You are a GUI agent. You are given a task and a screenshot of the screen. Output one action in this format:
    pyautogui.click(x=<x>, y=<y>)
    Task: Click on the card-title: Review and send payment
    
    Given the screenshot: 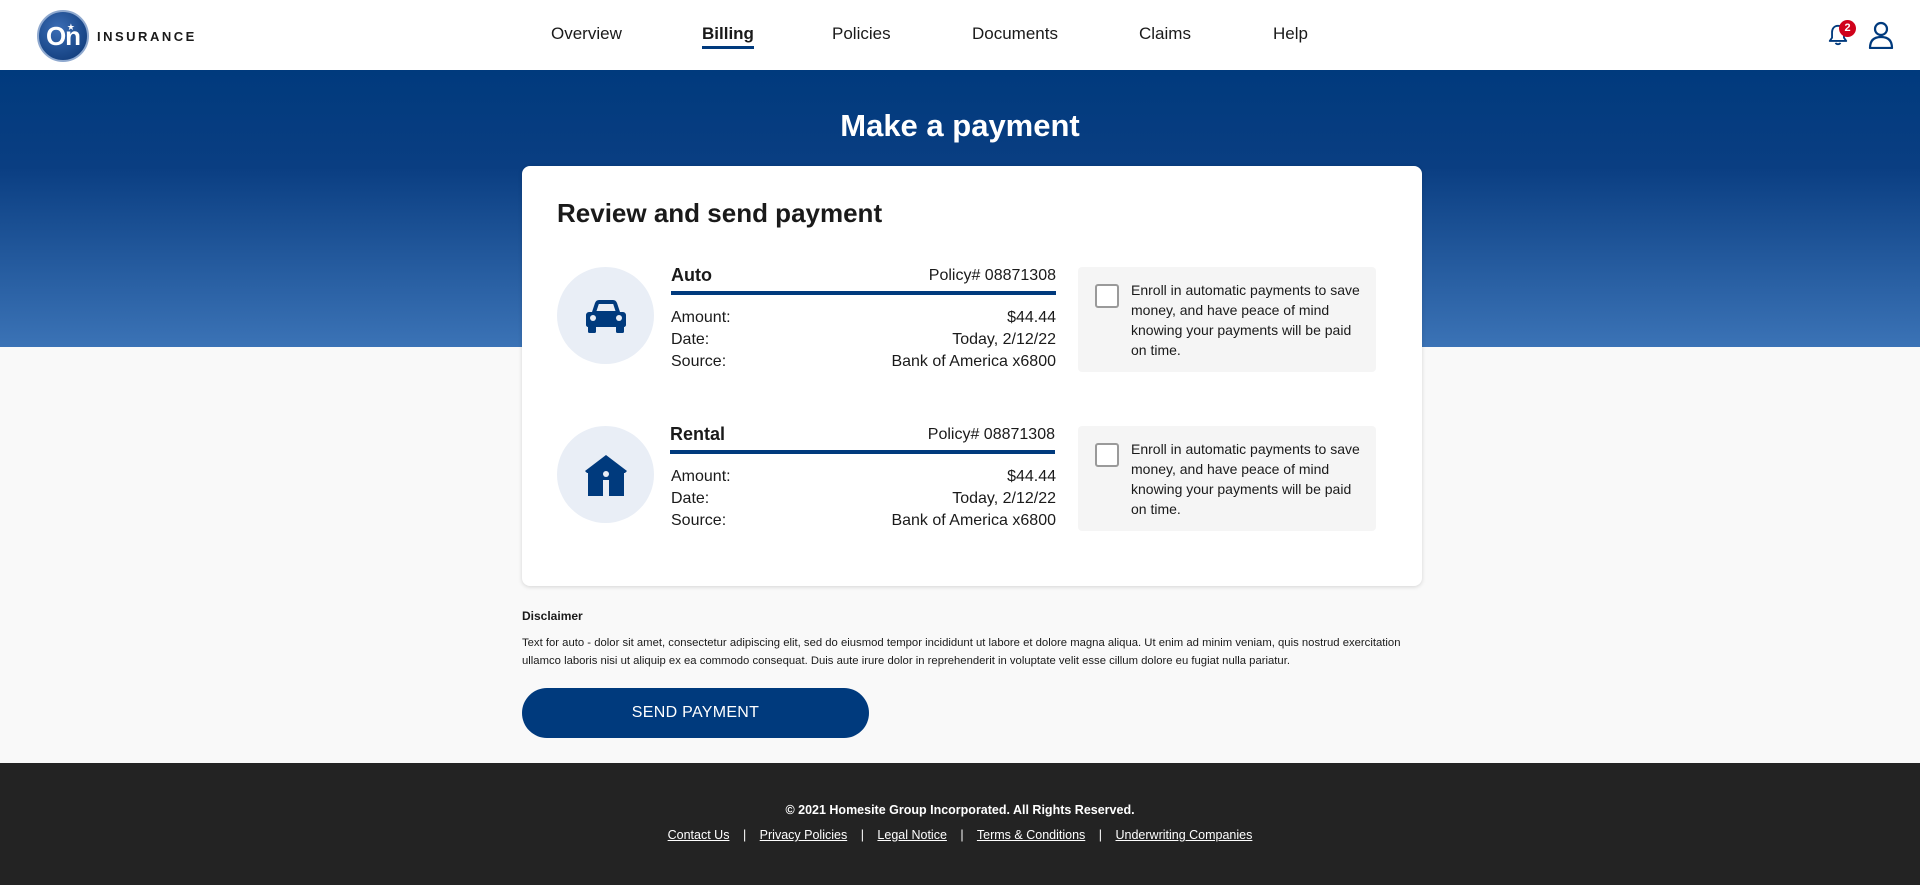 What is the action you would take?
    pyautogui.click(x=720, y=213)
    